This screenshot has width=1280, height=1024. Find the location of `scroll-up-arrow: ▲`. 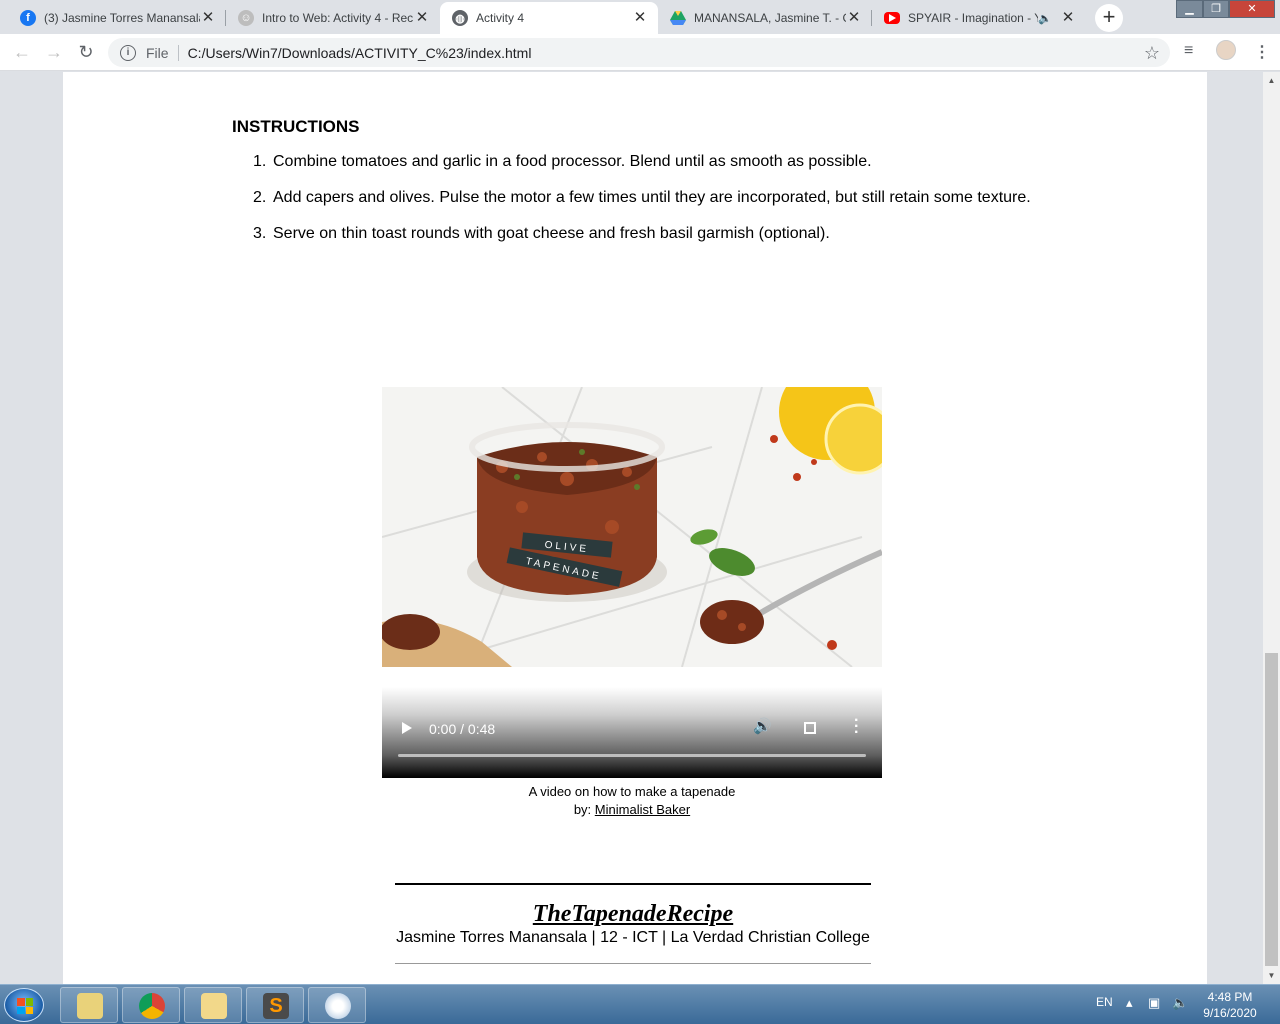

scroll-up-arrow: ▲ is located at coordinates (1271, 80).